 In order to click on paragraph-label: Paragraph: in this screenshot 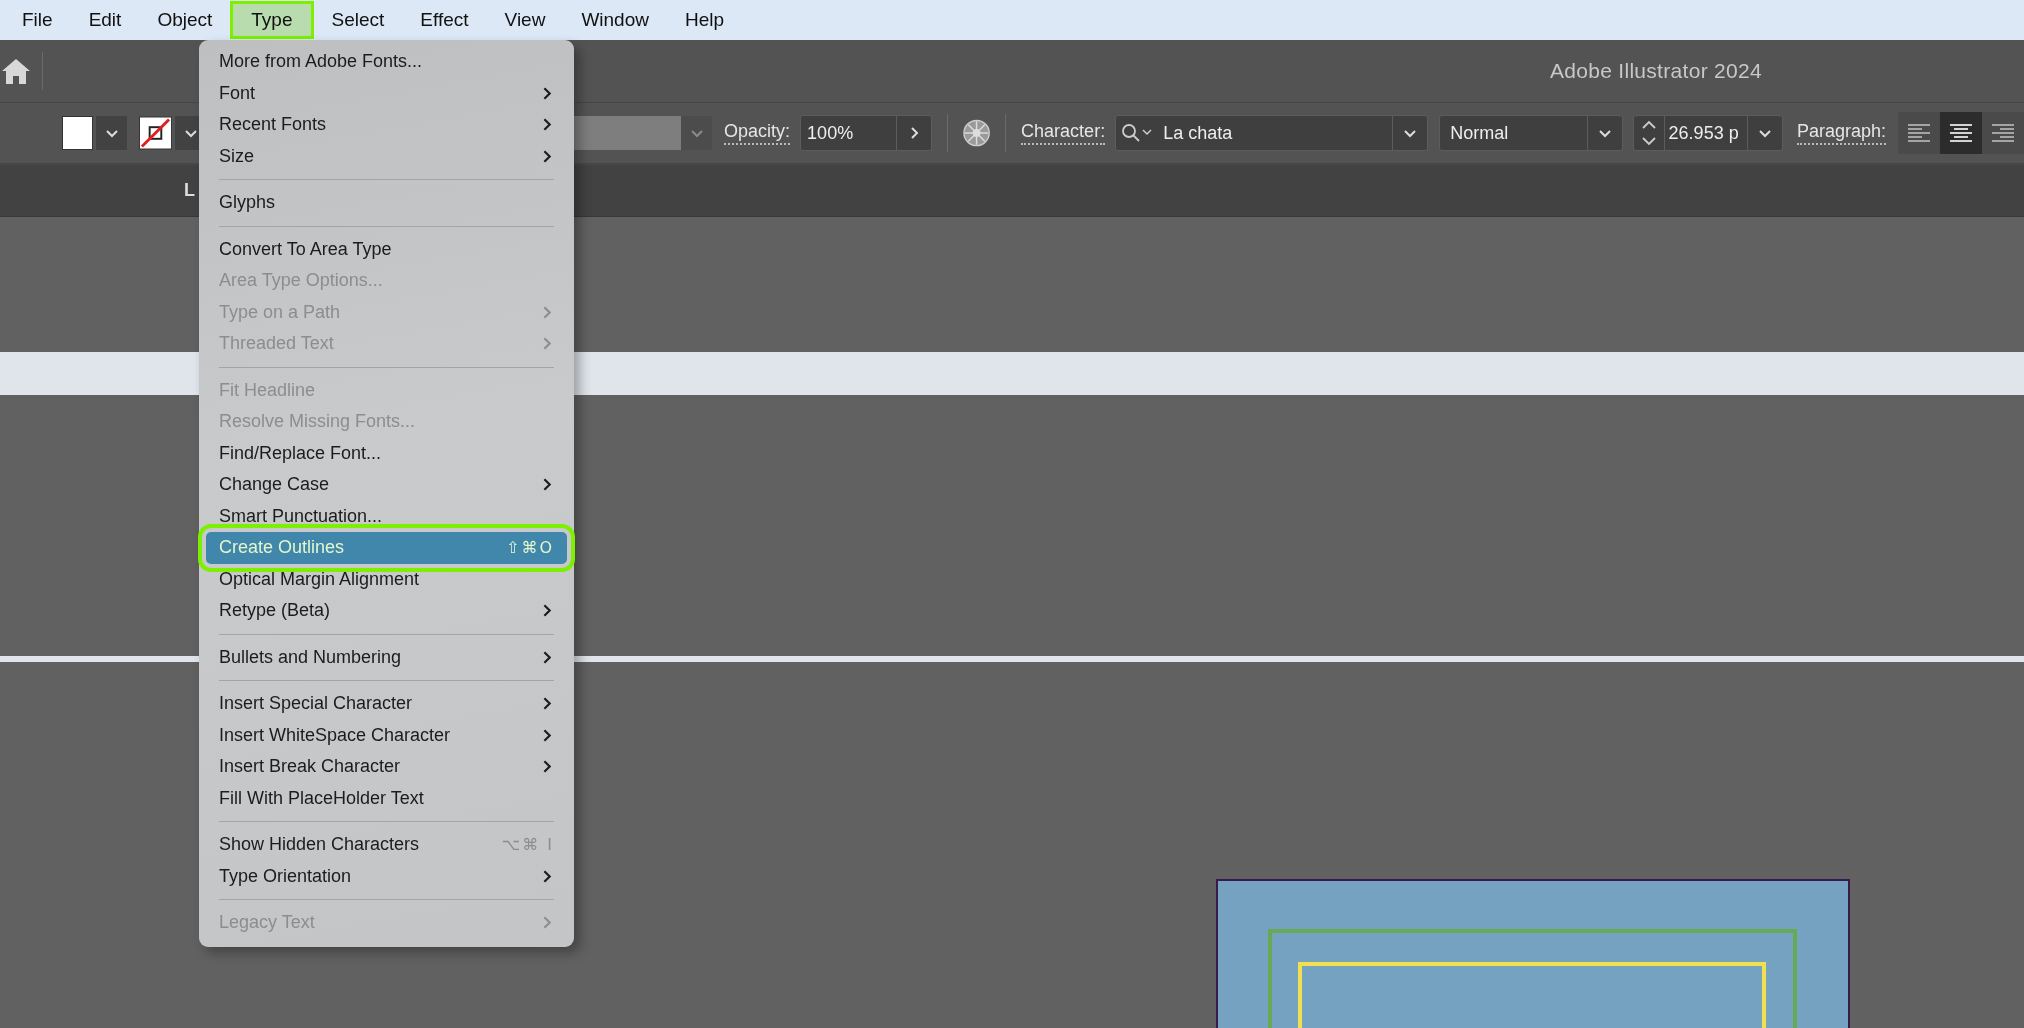, I will do `click(1841, 133)`.